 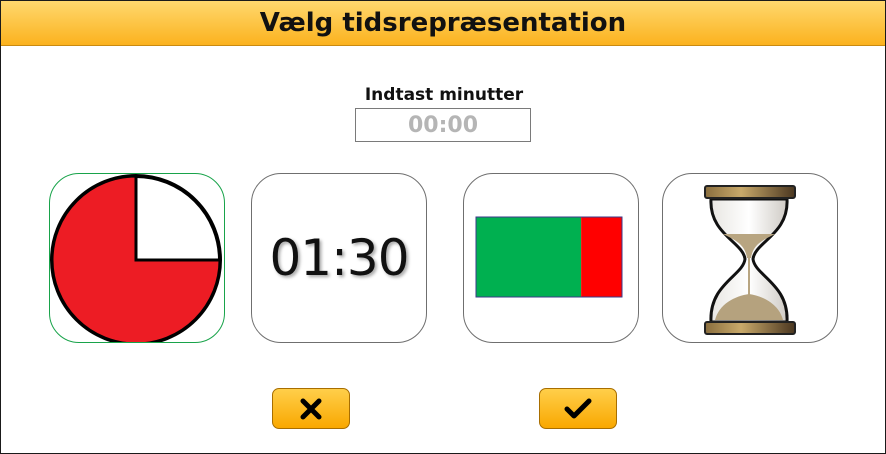 I want to click on close-icon, so click(x=311, y=408).